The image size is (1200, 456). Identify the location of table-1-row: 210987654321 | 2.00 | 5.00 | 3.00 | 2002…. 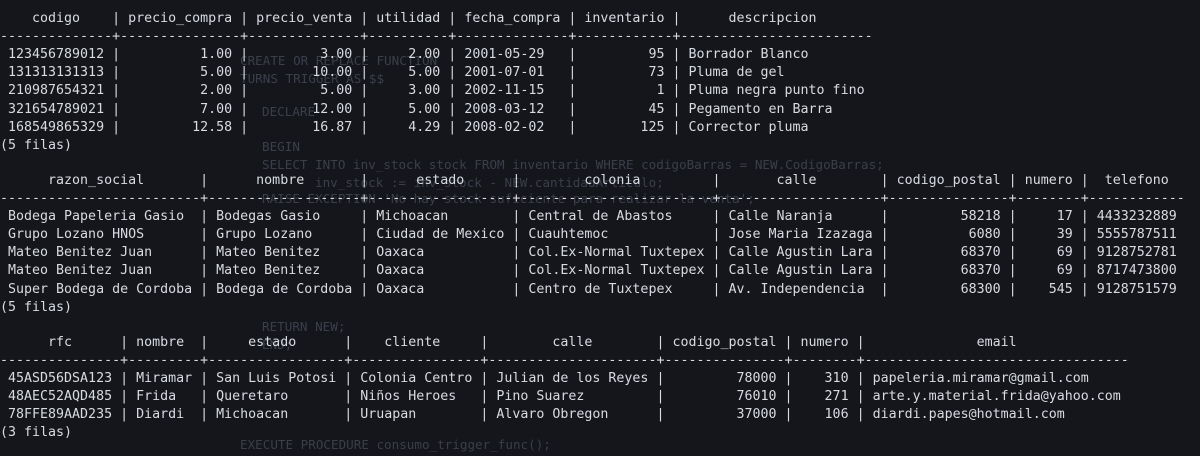
(436, 91).